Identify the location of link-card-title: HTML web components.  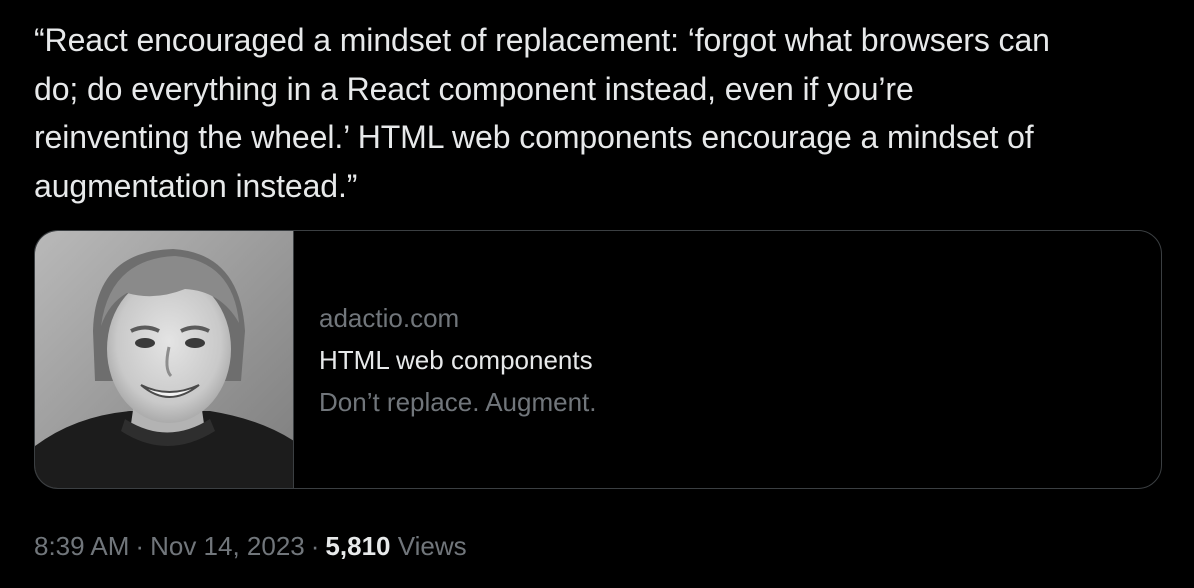
(740, 360).